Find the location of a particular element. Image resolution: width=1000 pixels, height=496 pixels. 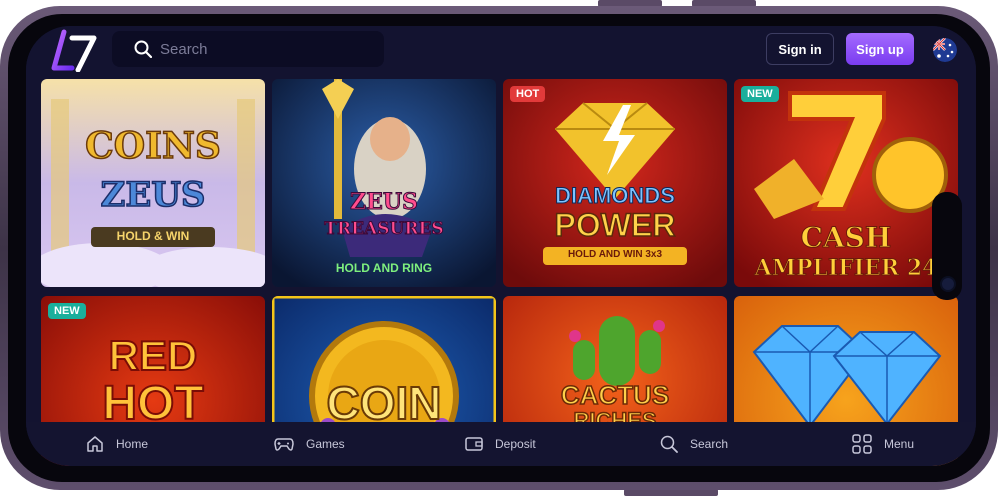

nav-home-label: Home is located at coordinates (132, 444).